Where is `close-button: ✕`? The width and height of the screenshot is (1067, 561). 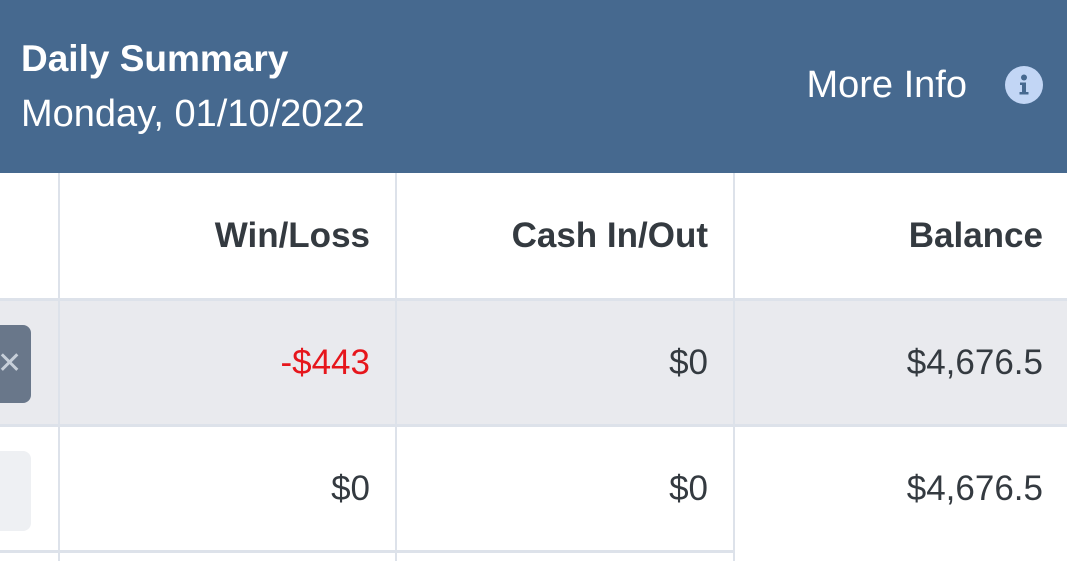
close-button: ✕ is located at coordinates (15, 364).